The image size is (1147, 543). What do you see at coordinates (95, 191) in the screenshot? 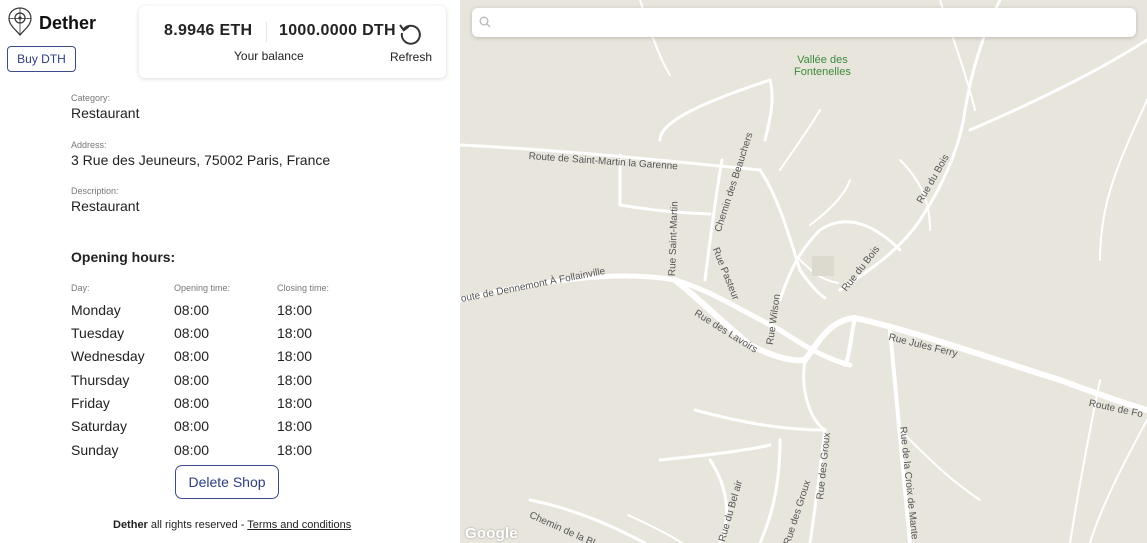
I see `description-label: Description:` at bounding box center [95, 191].